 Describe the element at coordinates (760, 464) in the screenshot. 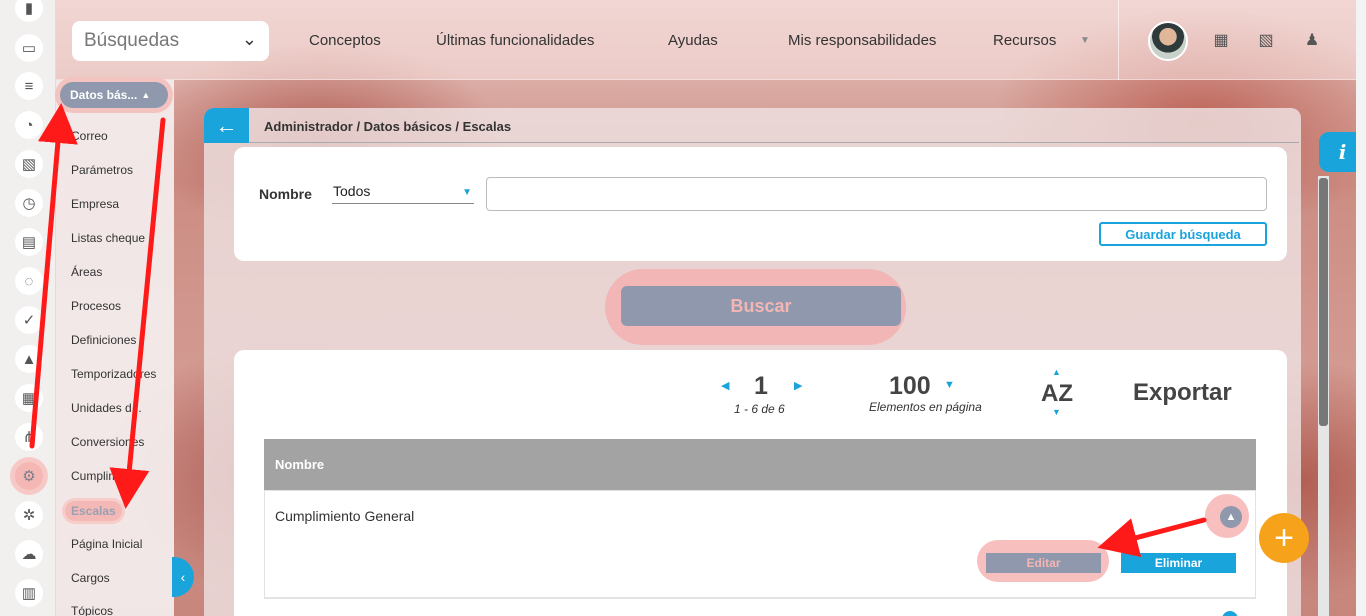

I see `table-header: Nombre` at that location.